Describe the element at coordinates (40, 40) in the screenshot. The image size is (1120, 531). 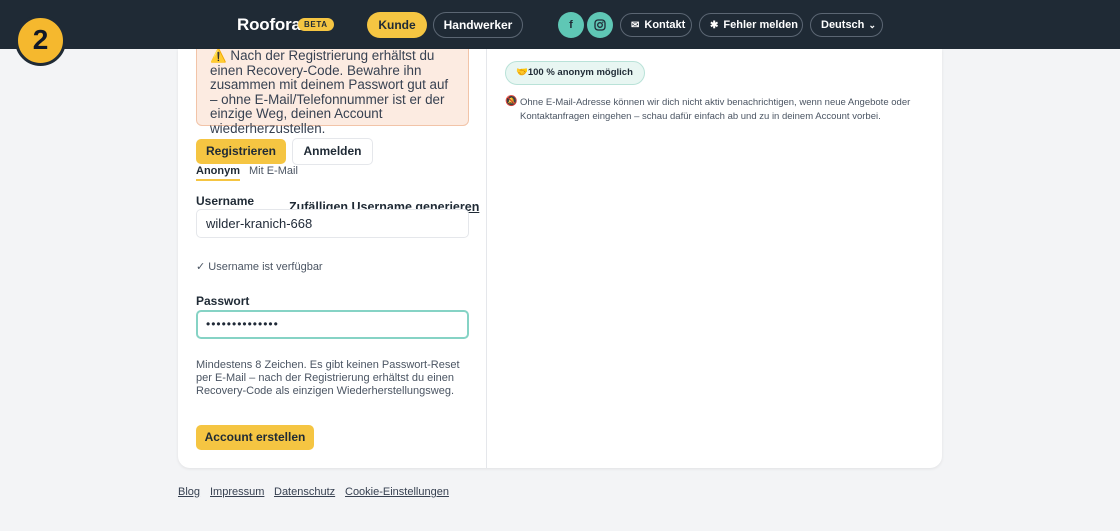
I see `step-number-badge: 2` at that location.